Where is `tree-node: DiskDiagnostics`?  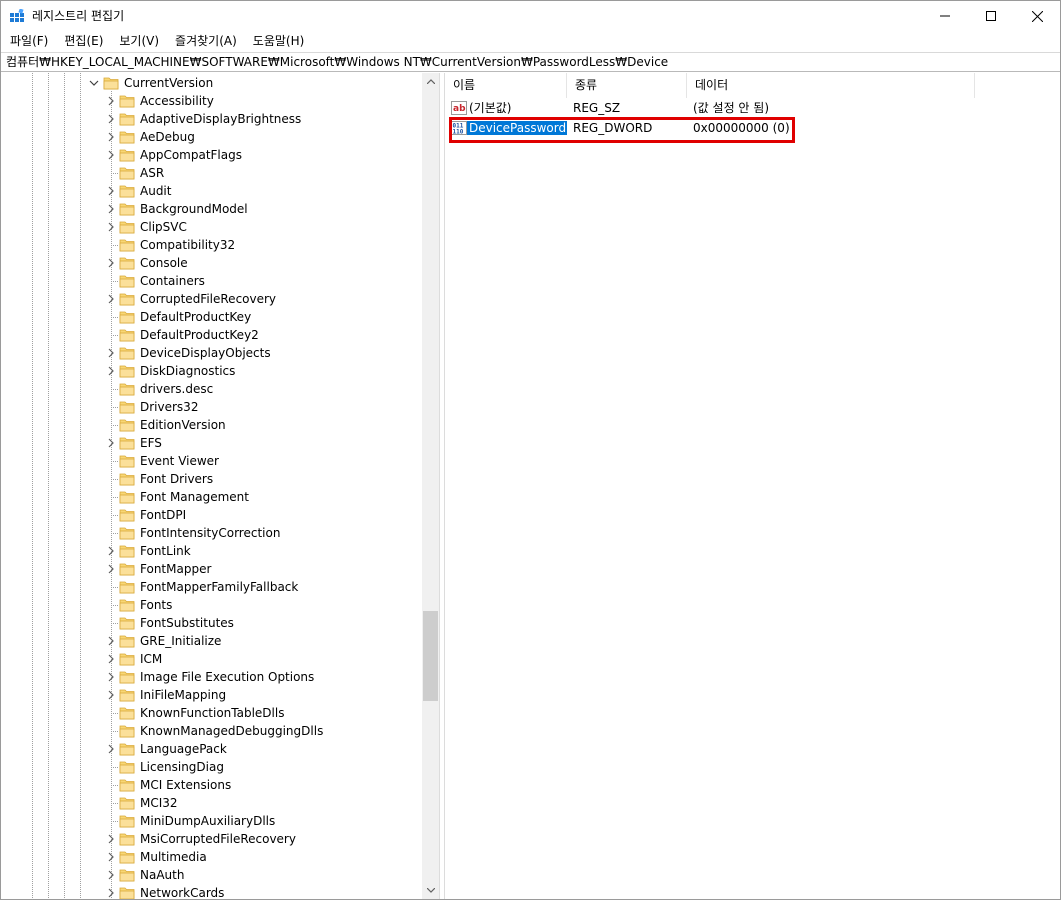 tree-node: DiskDiagnostics is located at coordinates (211, 371).